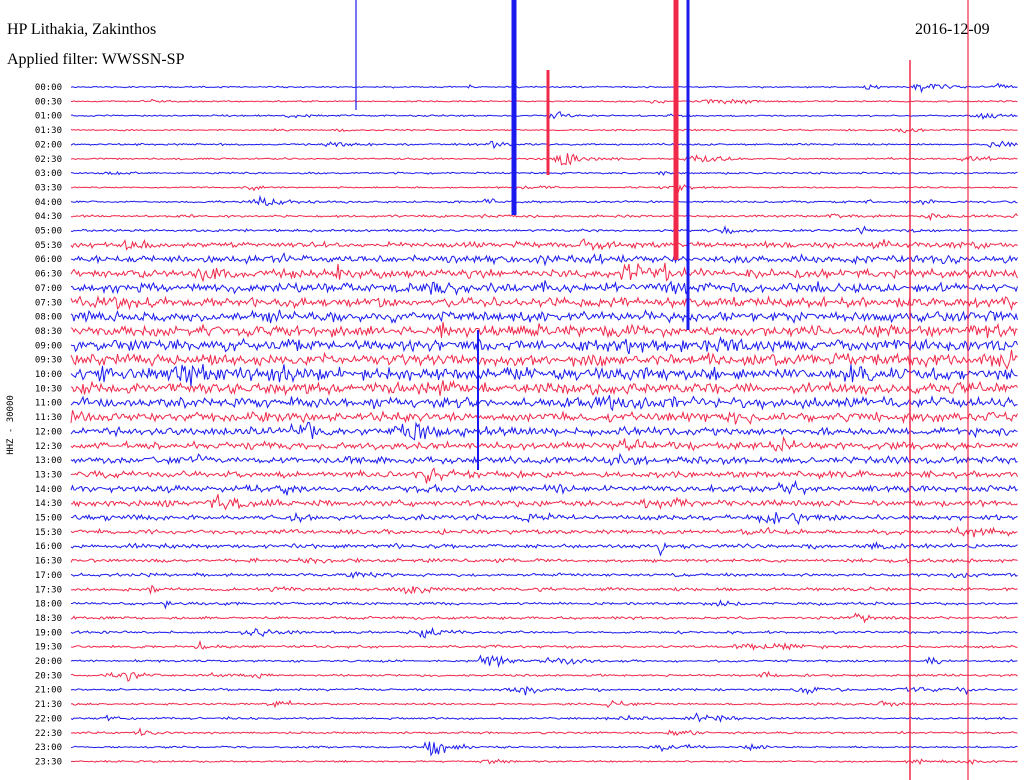 This screenshot has width=1024, height=780. What do you see at coordinates (48, 633) in the screenshot?
I see `time-tick-label: 19:00` at bounding box center [48, 633].